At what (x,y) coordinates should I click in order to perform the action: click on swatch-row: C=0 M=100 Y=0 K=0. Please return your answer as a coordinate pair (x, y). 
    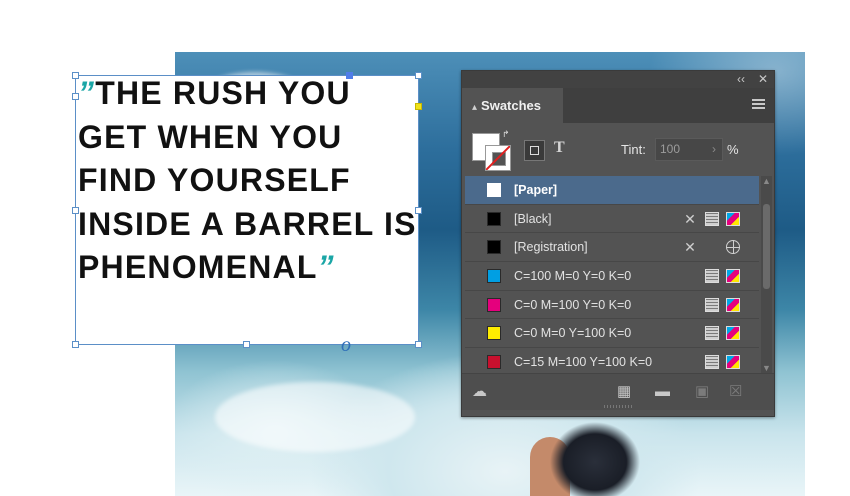
    Looking at the image, I should click on (612, 305).